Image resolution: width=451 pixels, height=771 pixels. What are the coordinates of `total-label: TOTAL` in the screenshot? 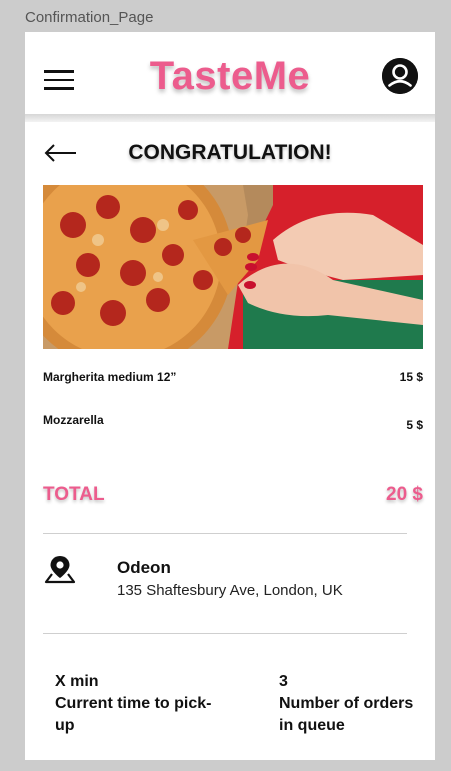 It's located at (74, 494).